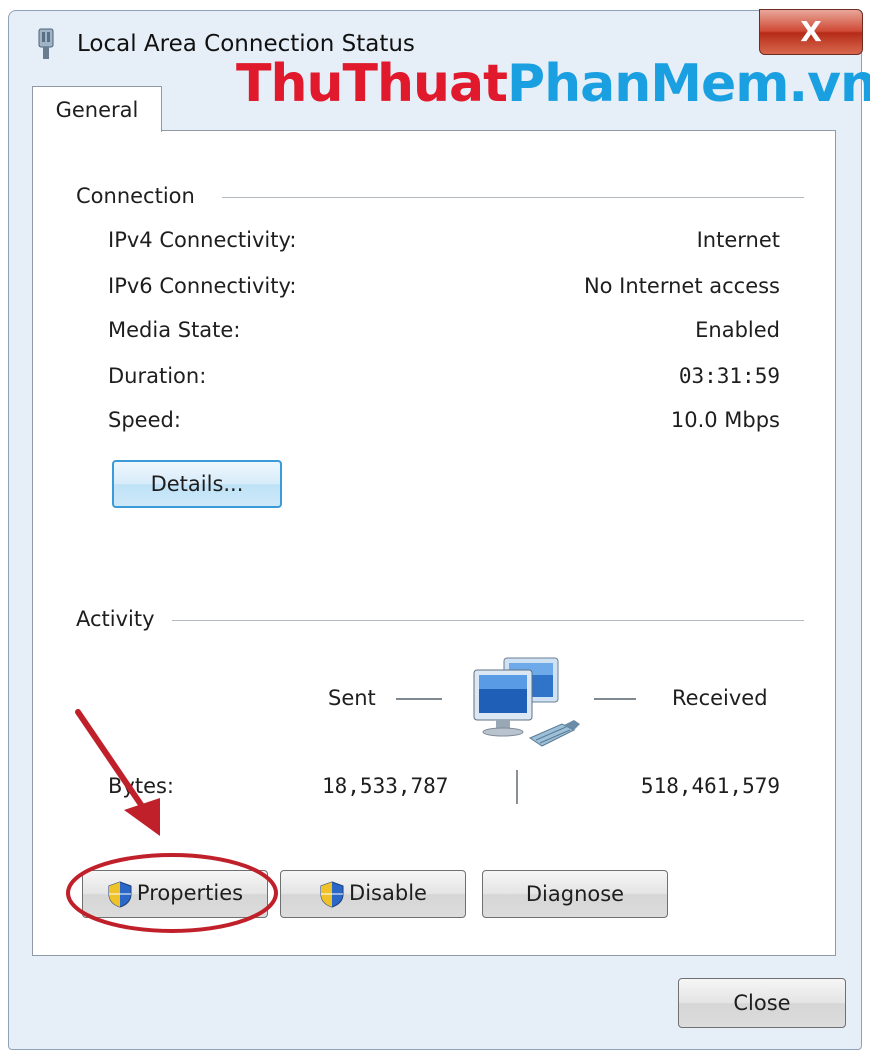 The image size is (870, 1057). Describe the element at coordinates (352, 698) in the screenshot. I see `sent-label: Sent` at that location.